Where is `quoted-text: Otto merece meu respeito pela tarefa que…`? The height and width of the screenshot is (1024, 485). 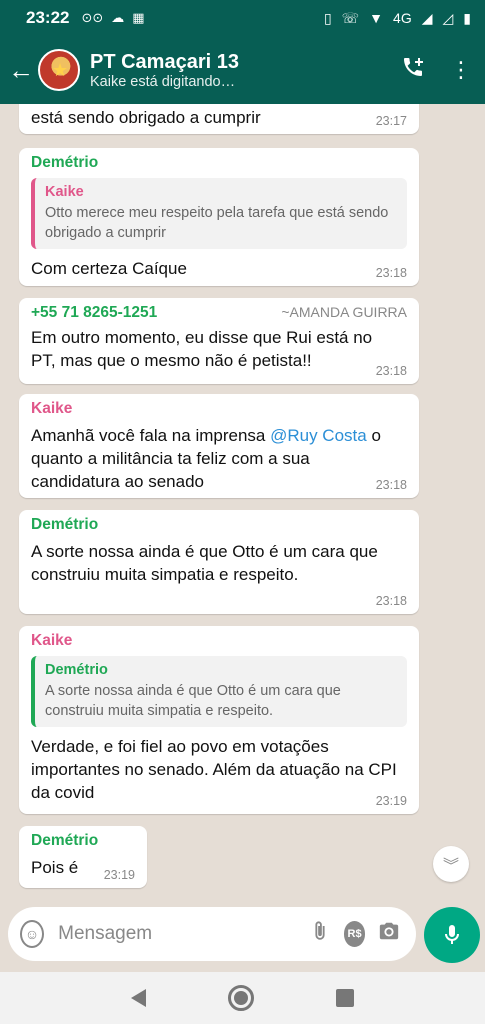
quoted-text: Otto merece meu respeito pela tarefa que… is located at coordinates (217, 223).